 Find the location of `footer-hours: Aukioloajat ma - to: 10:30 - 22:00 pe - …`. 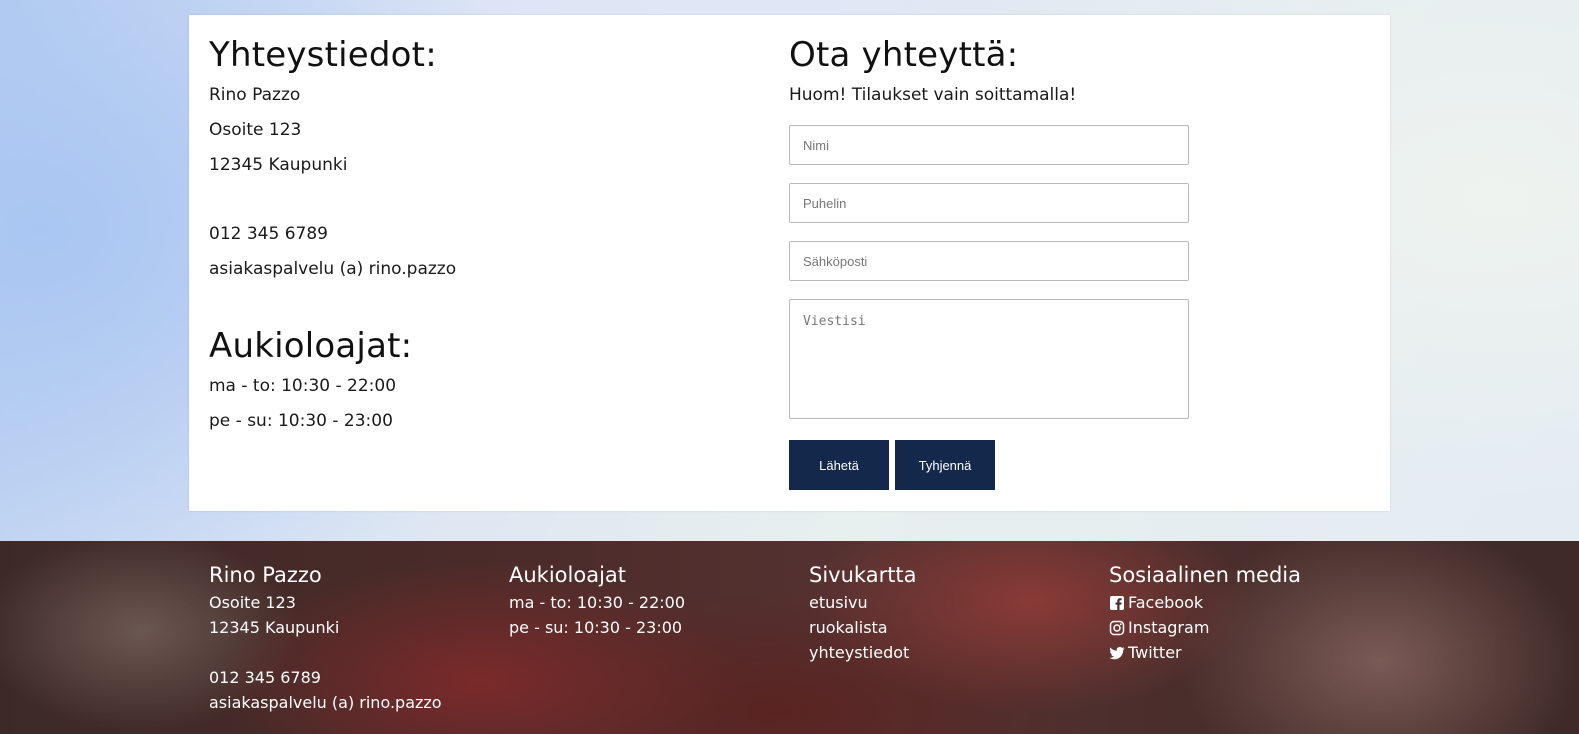

footer-hours: Aukioloajat ma - to: 10:30 - 22:00 pe - … is located at coordinates (597, 601).